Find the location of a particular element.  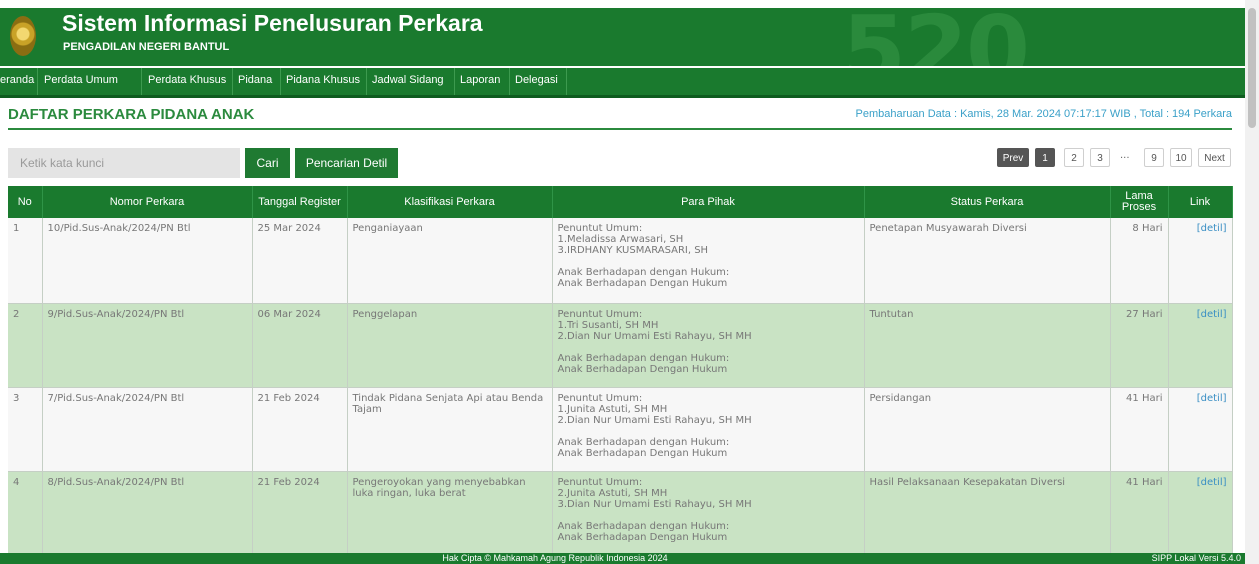

pihak-line: 1.Tri Susanti, SH MH is located at coordinates (608, 325).